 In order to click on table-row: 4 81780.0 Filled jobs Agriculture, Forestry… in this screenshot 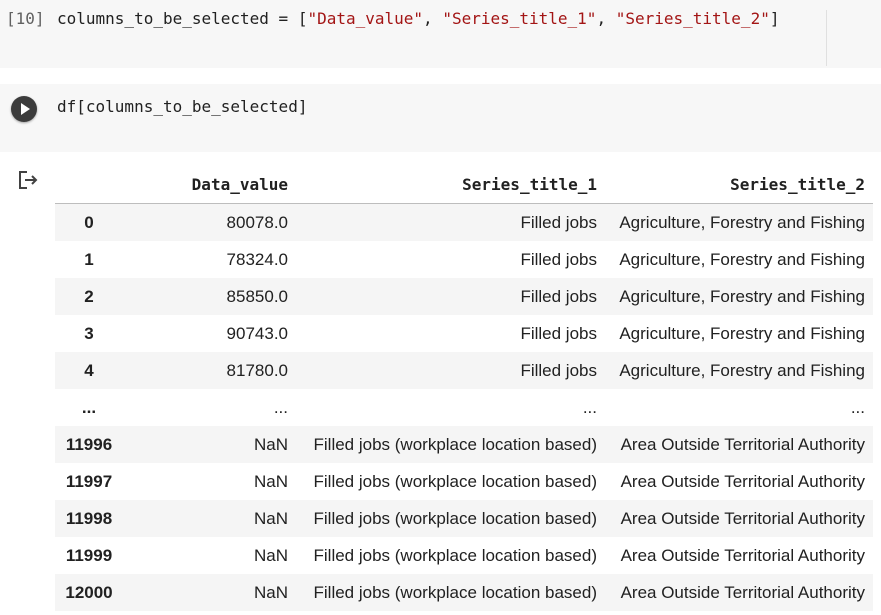, I will do `click(464, 370)`.